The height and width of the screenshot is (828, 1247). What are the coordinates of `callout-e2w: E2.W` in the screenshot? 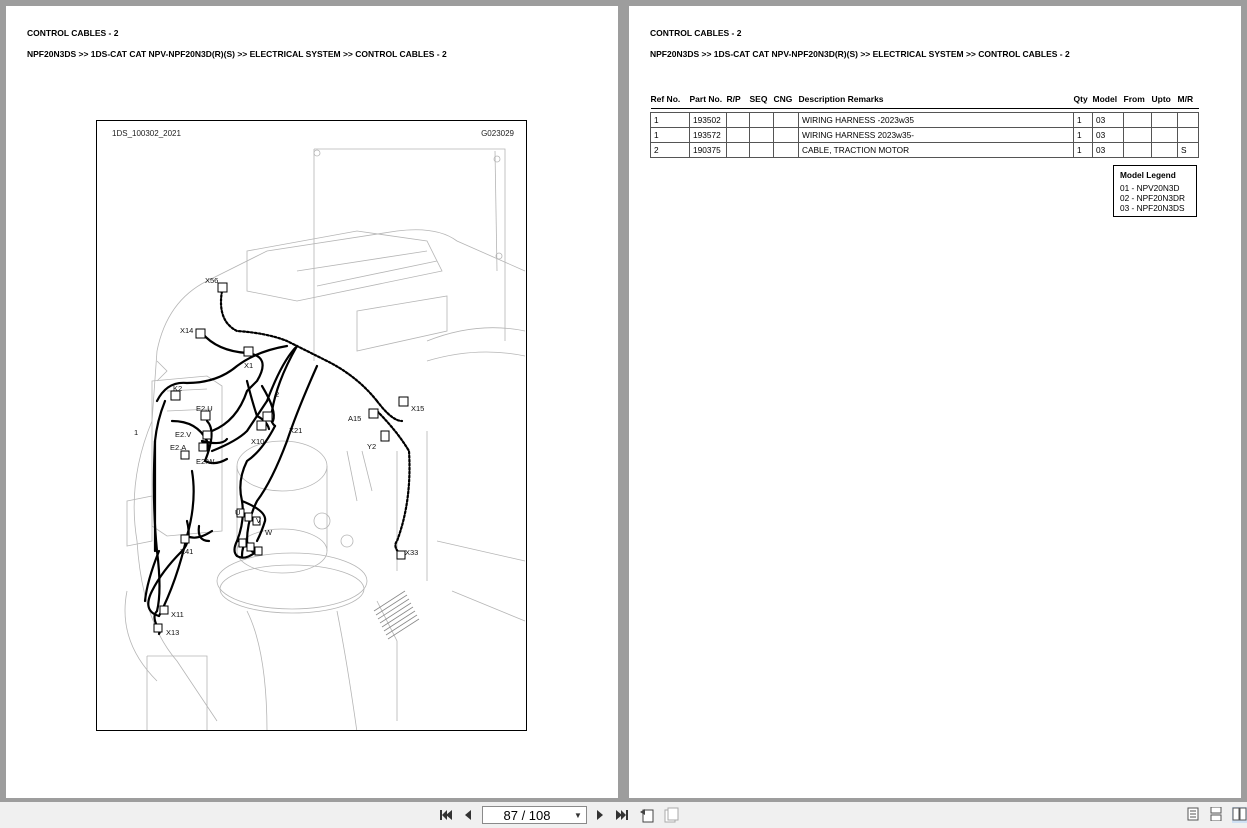 It's located at (205, 461).